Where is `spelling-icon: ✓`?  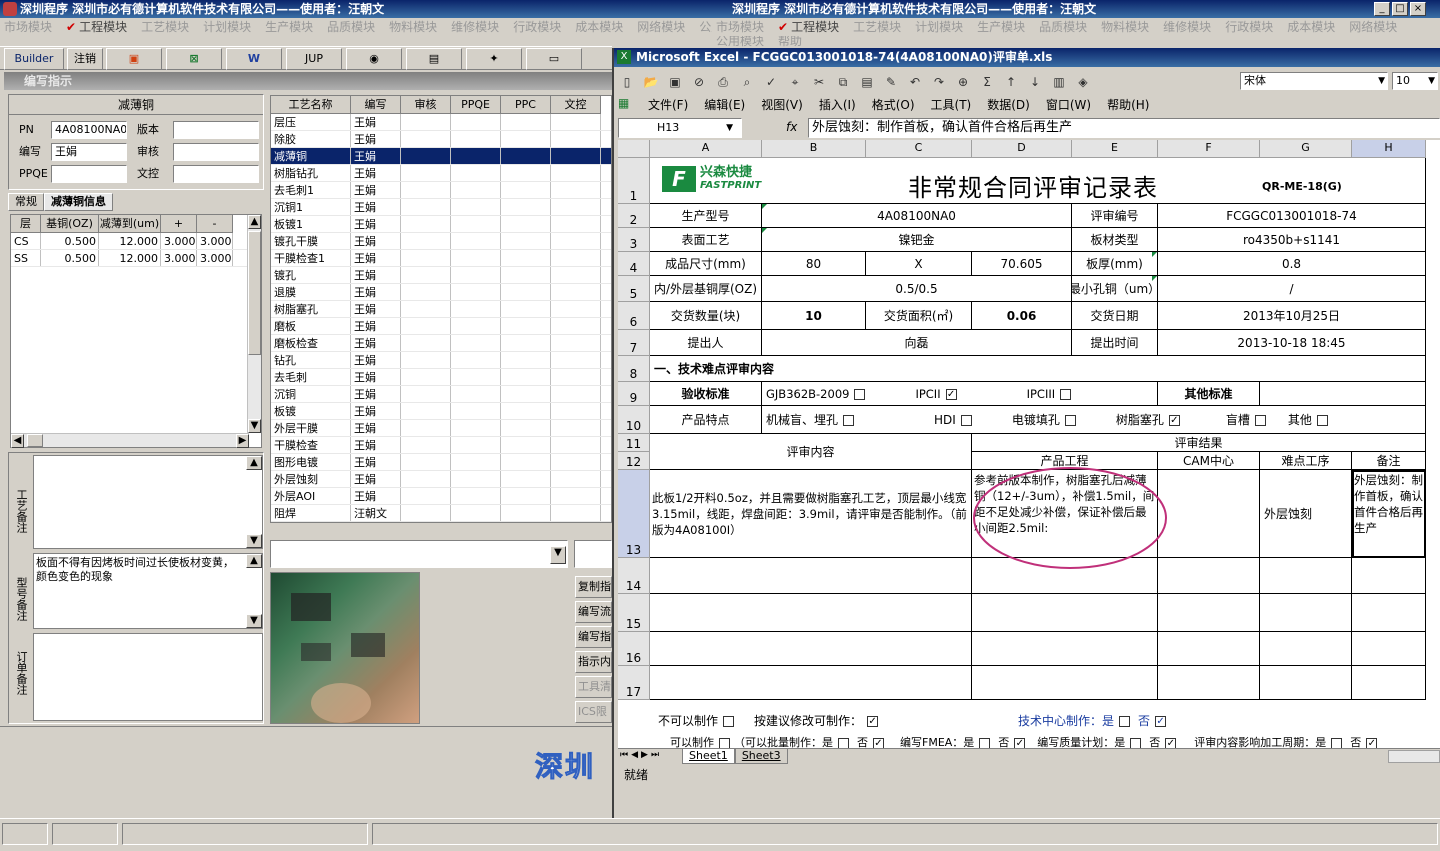
spelling-icon: ✓ is located at coordinates (771, 82).